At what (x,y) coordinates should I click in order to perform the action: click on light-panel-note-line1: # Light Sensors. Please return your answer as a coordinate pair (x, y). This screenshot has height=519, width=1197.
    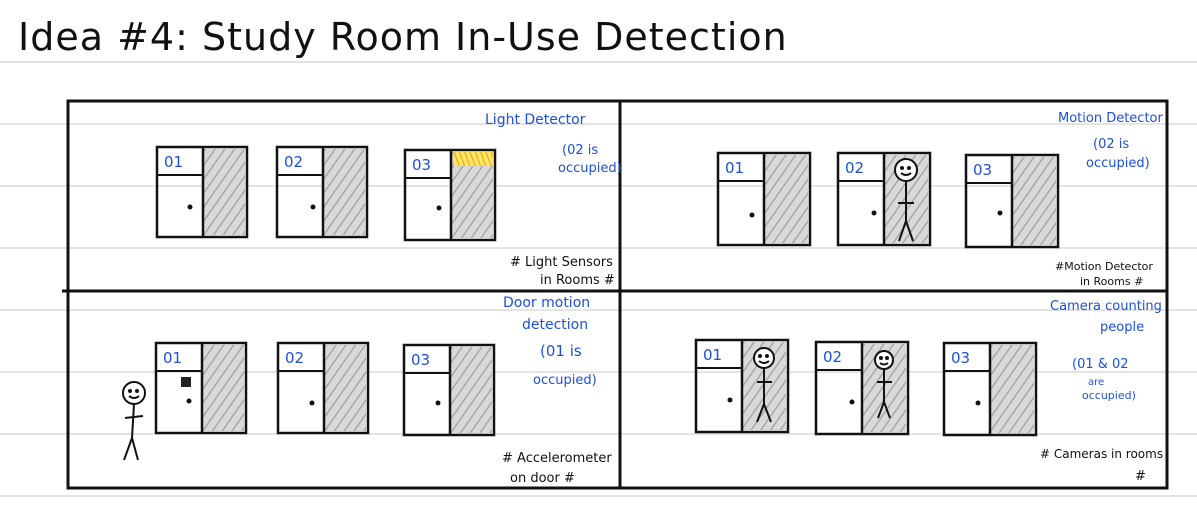
    Looking at the image, I should click on (561, 262).